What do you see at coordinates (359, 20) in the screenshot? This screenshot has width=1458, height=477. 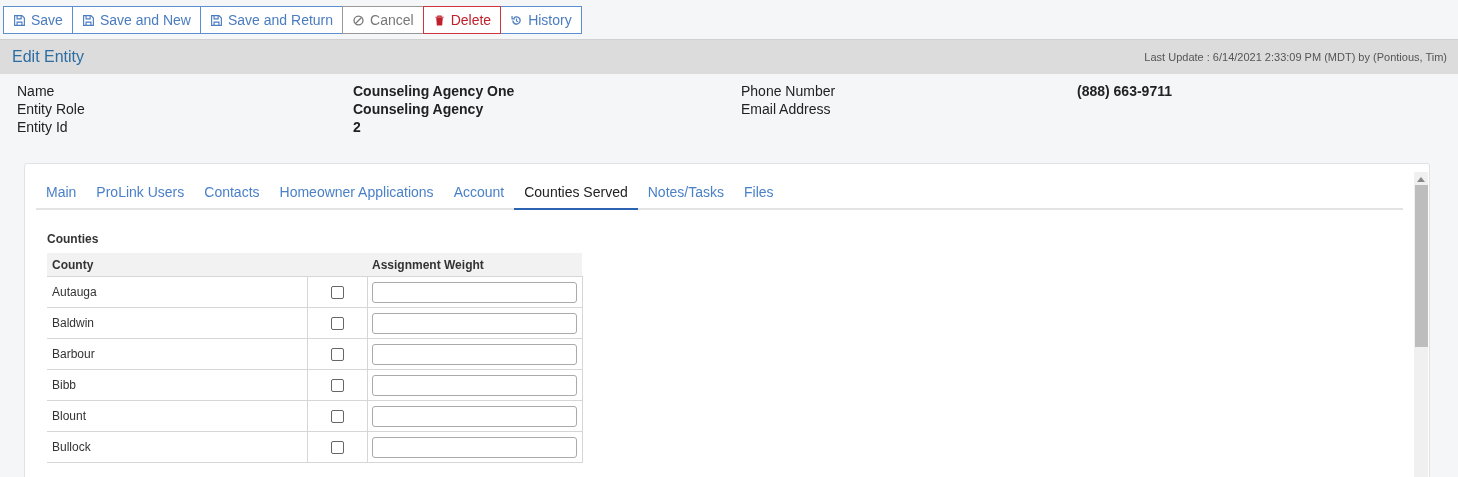 I see `cancel-icon` at bounding box center [359, 20].